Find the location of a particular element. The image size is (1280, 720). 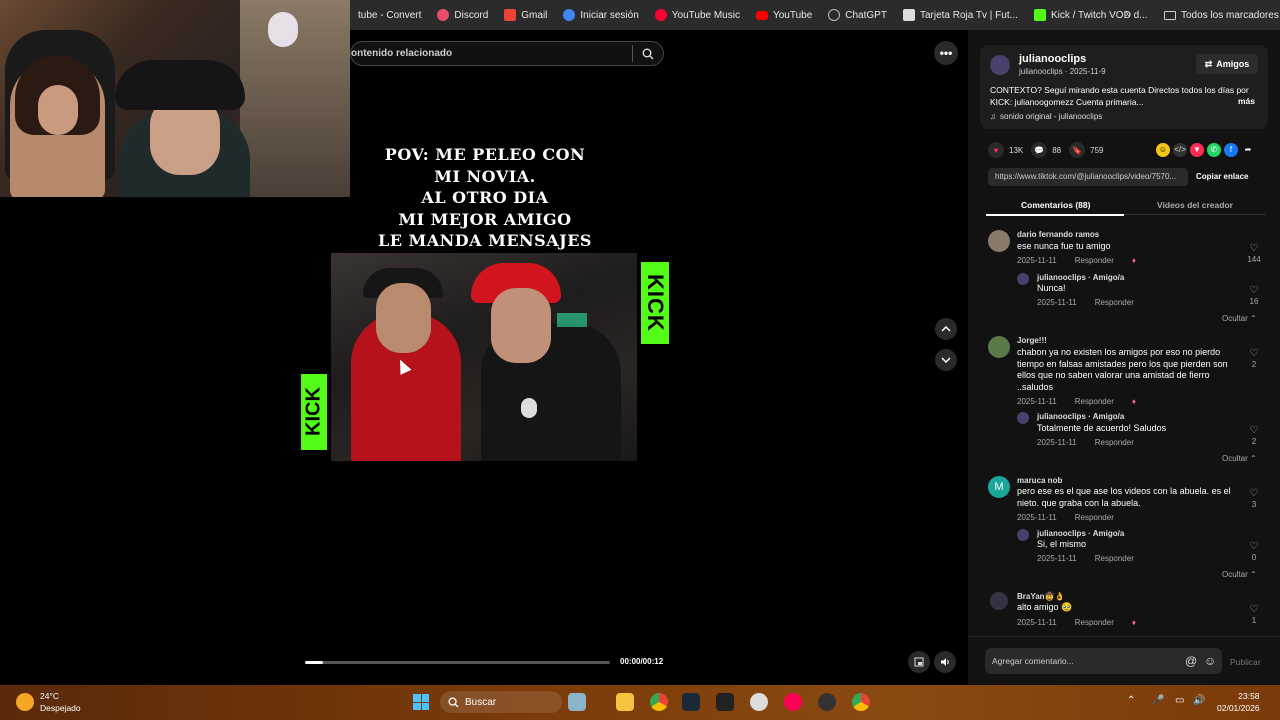

comment-author: maruca nob is located at coordinates (1039, 480).